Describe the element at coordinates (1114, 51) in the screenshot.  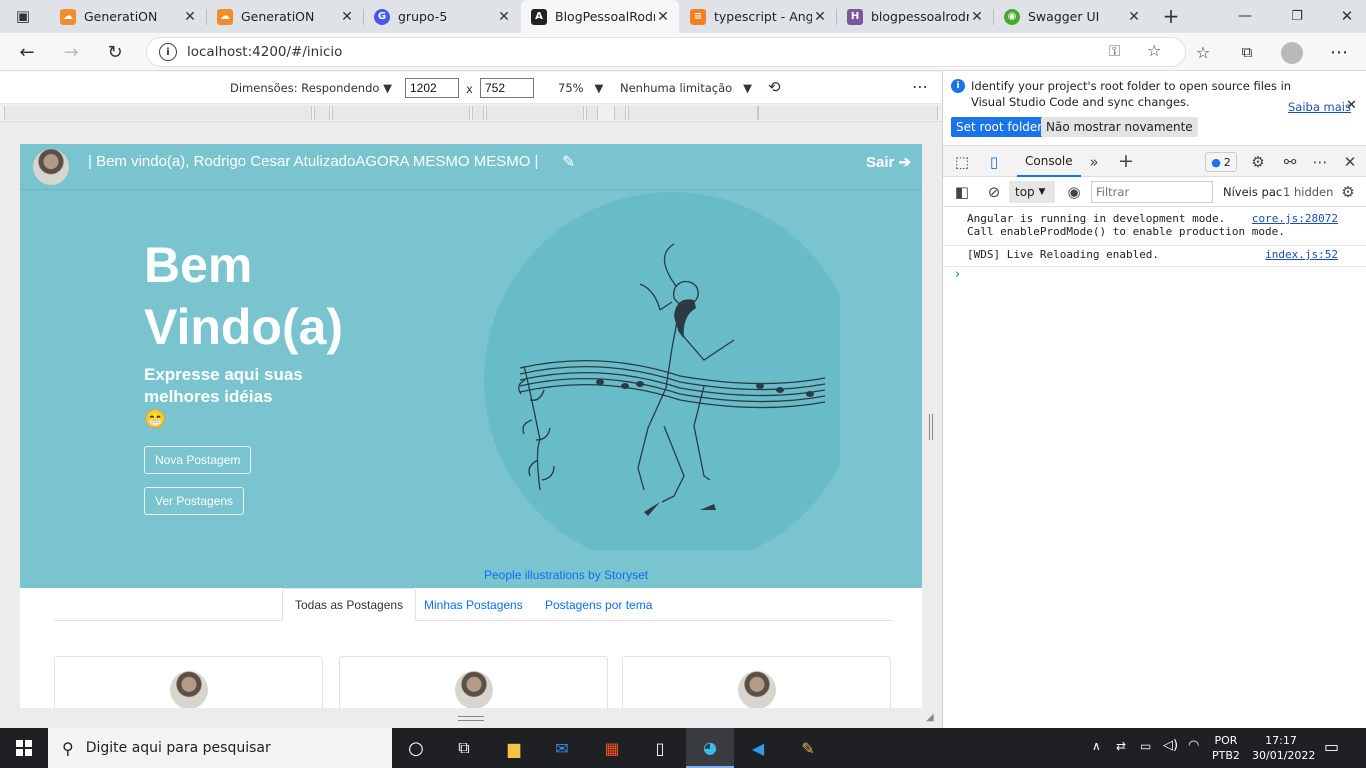
I see `key-icon: ⚿` at that location.